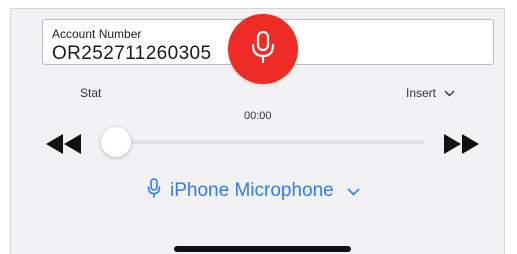 The height and width of the screenshot is (254, 517). I want to click on rewind-icon, so click(64, 146).